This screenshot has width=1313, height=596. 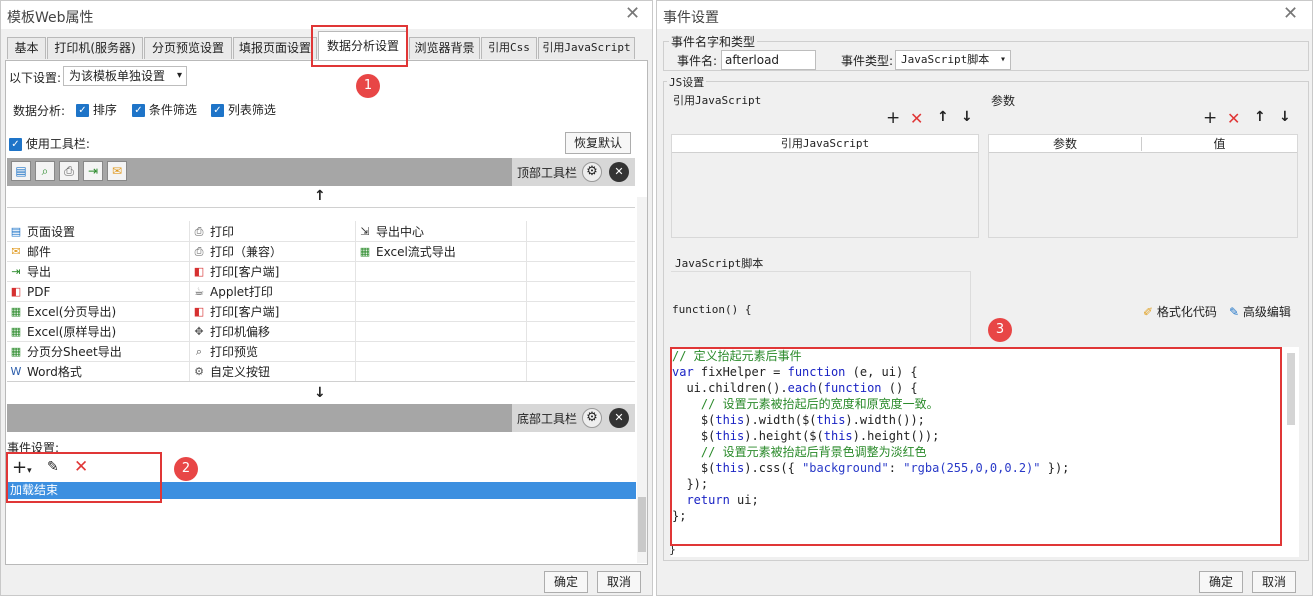 I want to click on ref-js-label: 引用JavaScript, so click(x=717, y=100).